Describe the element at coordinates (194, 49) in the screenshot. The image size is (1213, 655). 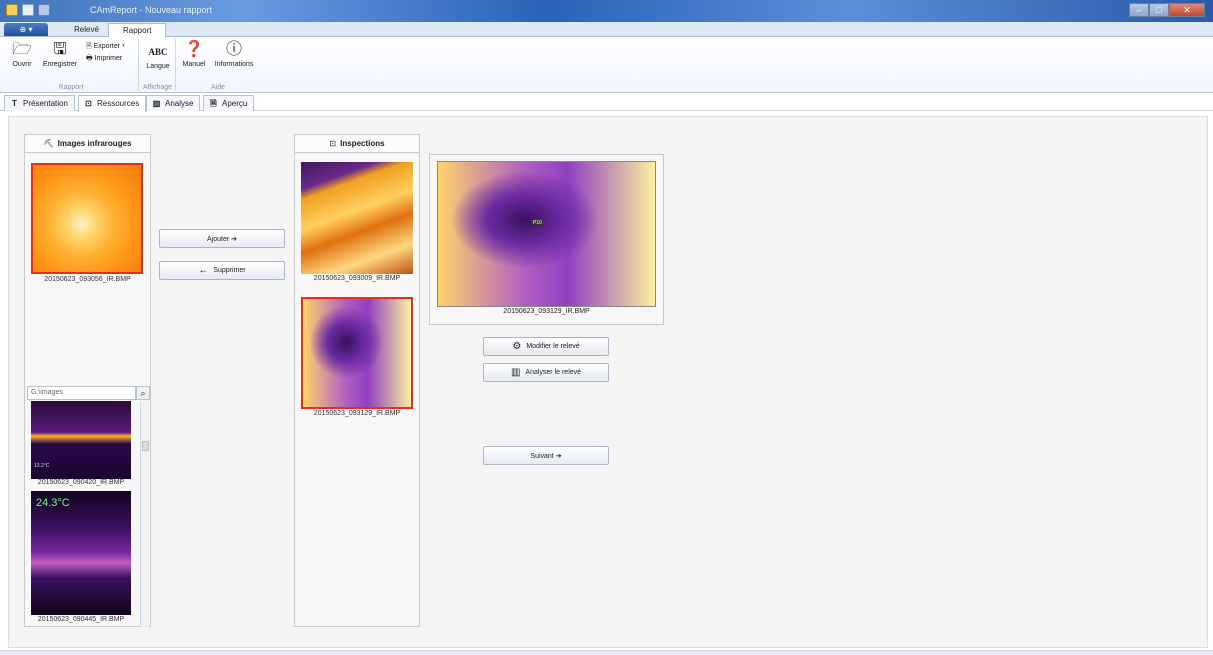
I see `question-icon: ❓` at that location.